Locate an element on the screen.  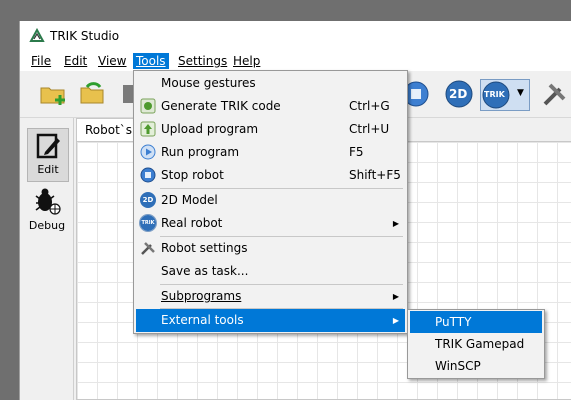
debug-mode-button: Debug is located at coordinates (47, 212).